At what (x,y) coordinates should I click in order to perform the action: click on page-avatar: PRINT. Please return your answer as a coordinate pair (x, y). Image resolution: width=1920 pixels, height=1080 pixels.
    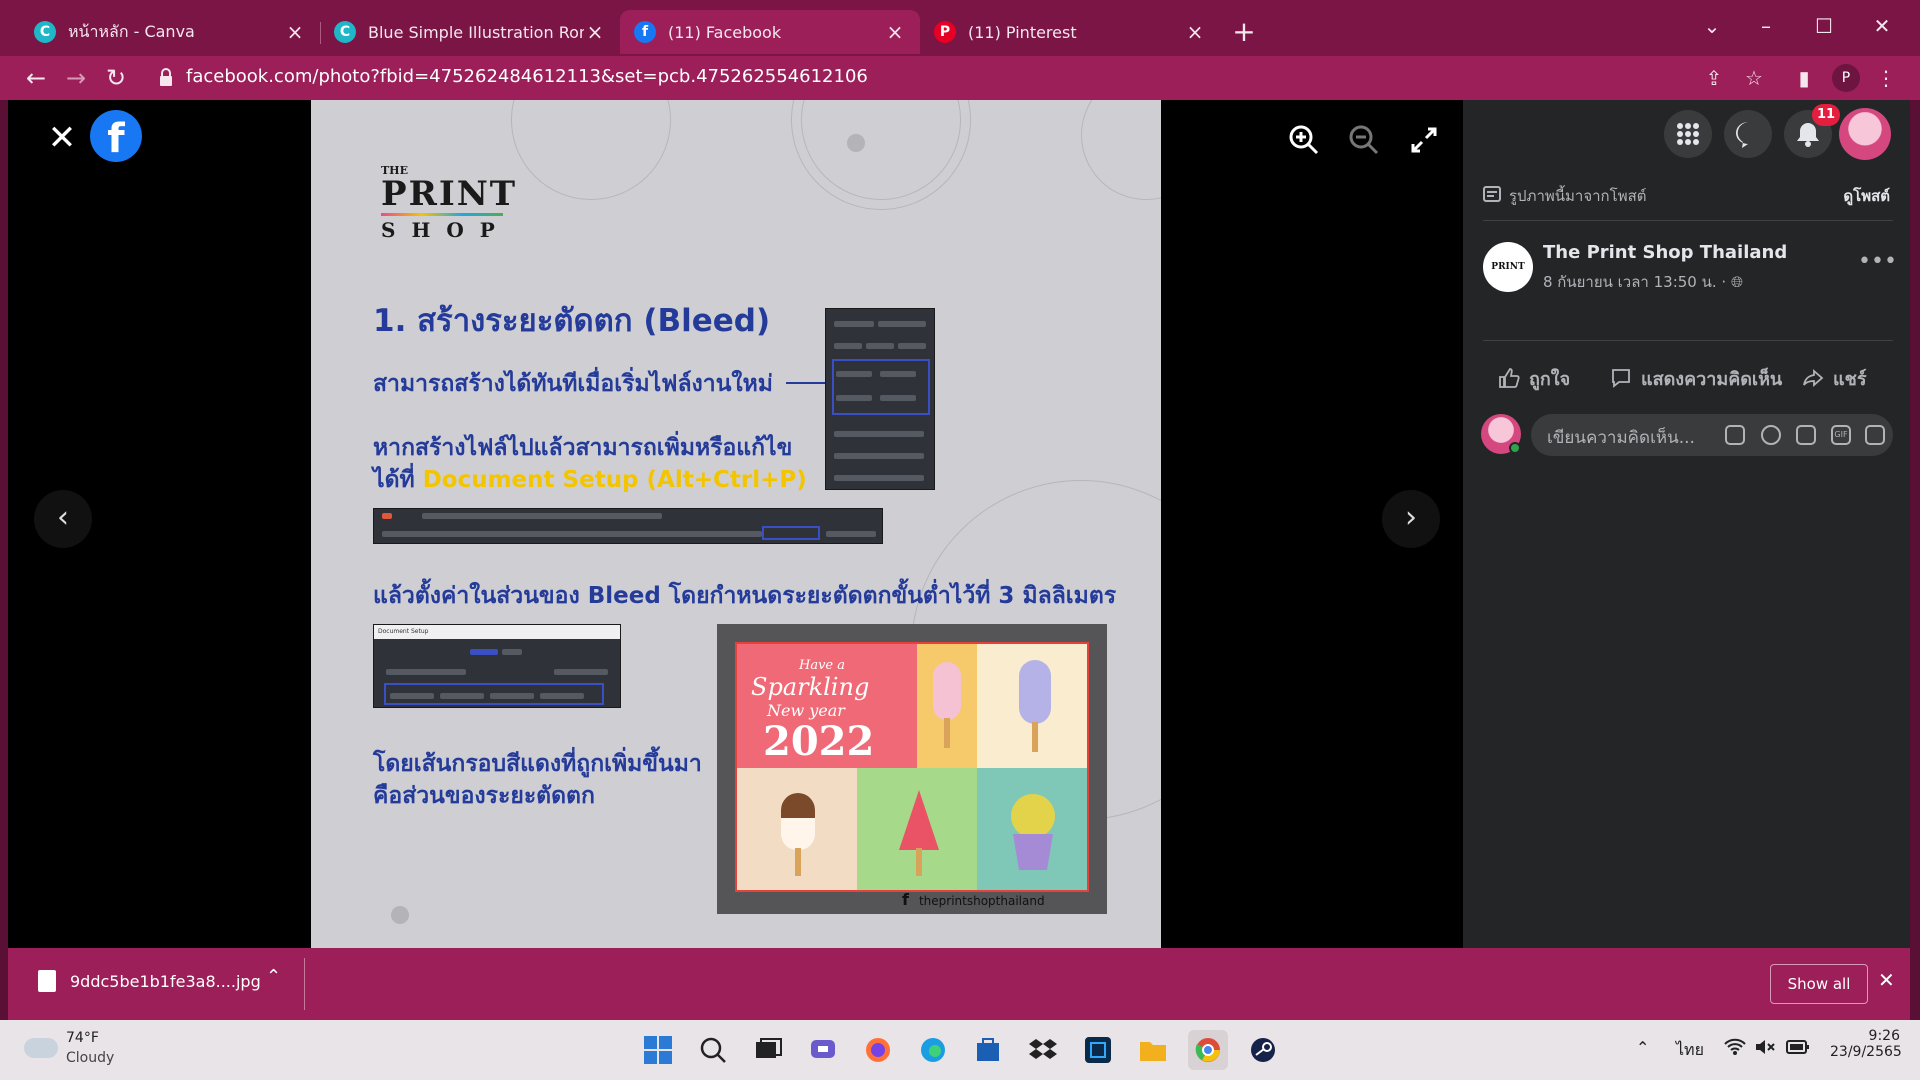
    Looking at the image, I should click on (1508, 267).